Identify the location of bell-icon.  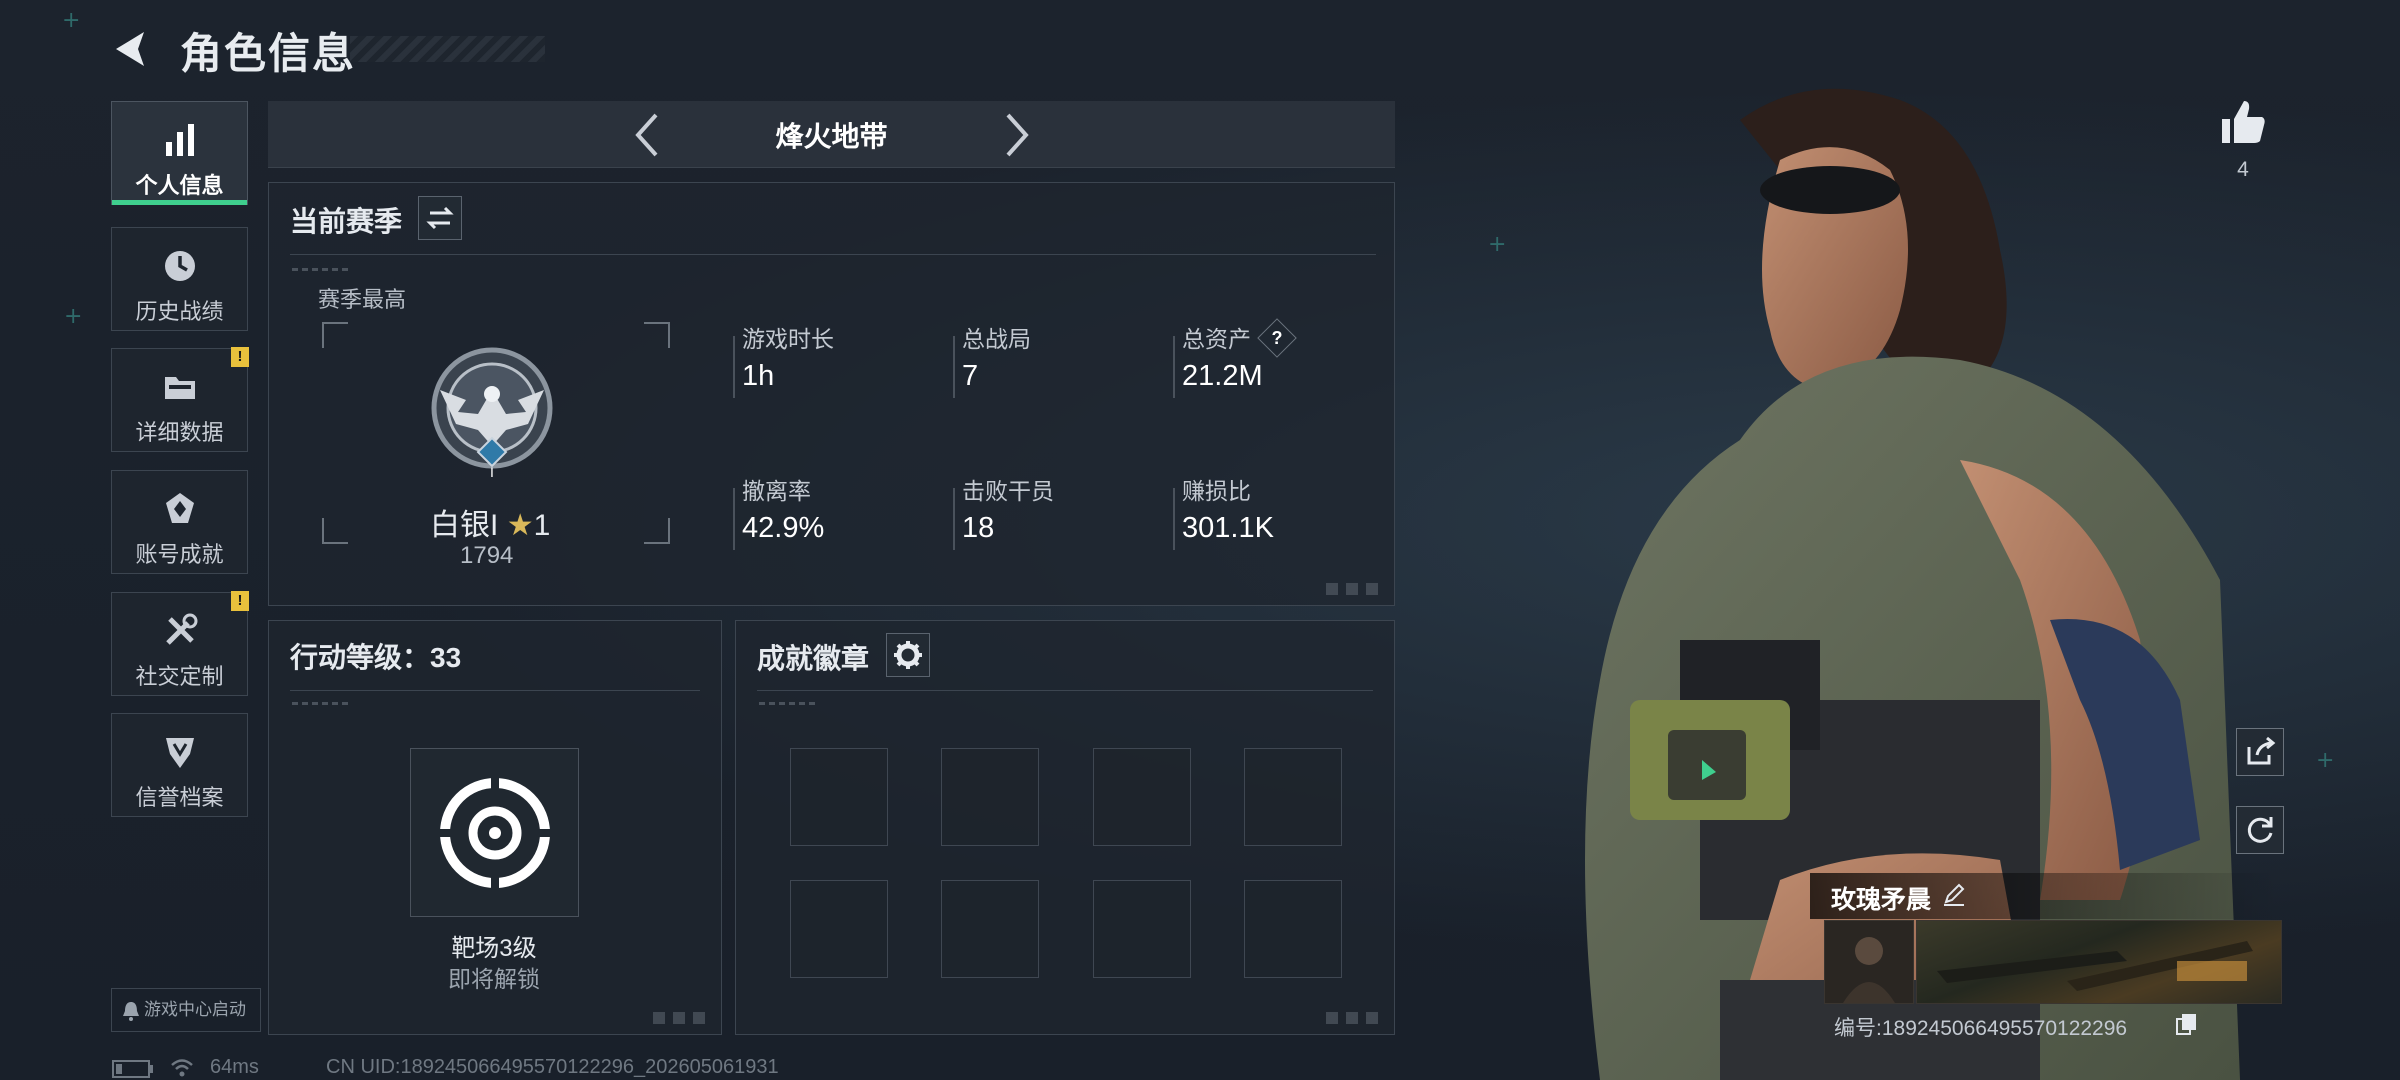
(131, 1011).